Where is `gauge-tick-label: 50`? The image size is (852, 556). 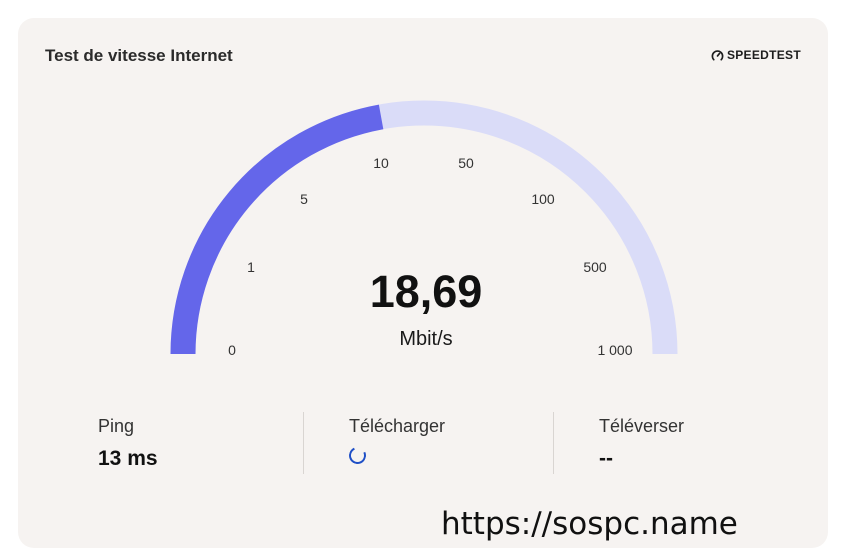
gauge-tick-label: 50 is located at coordinates (466, 163).